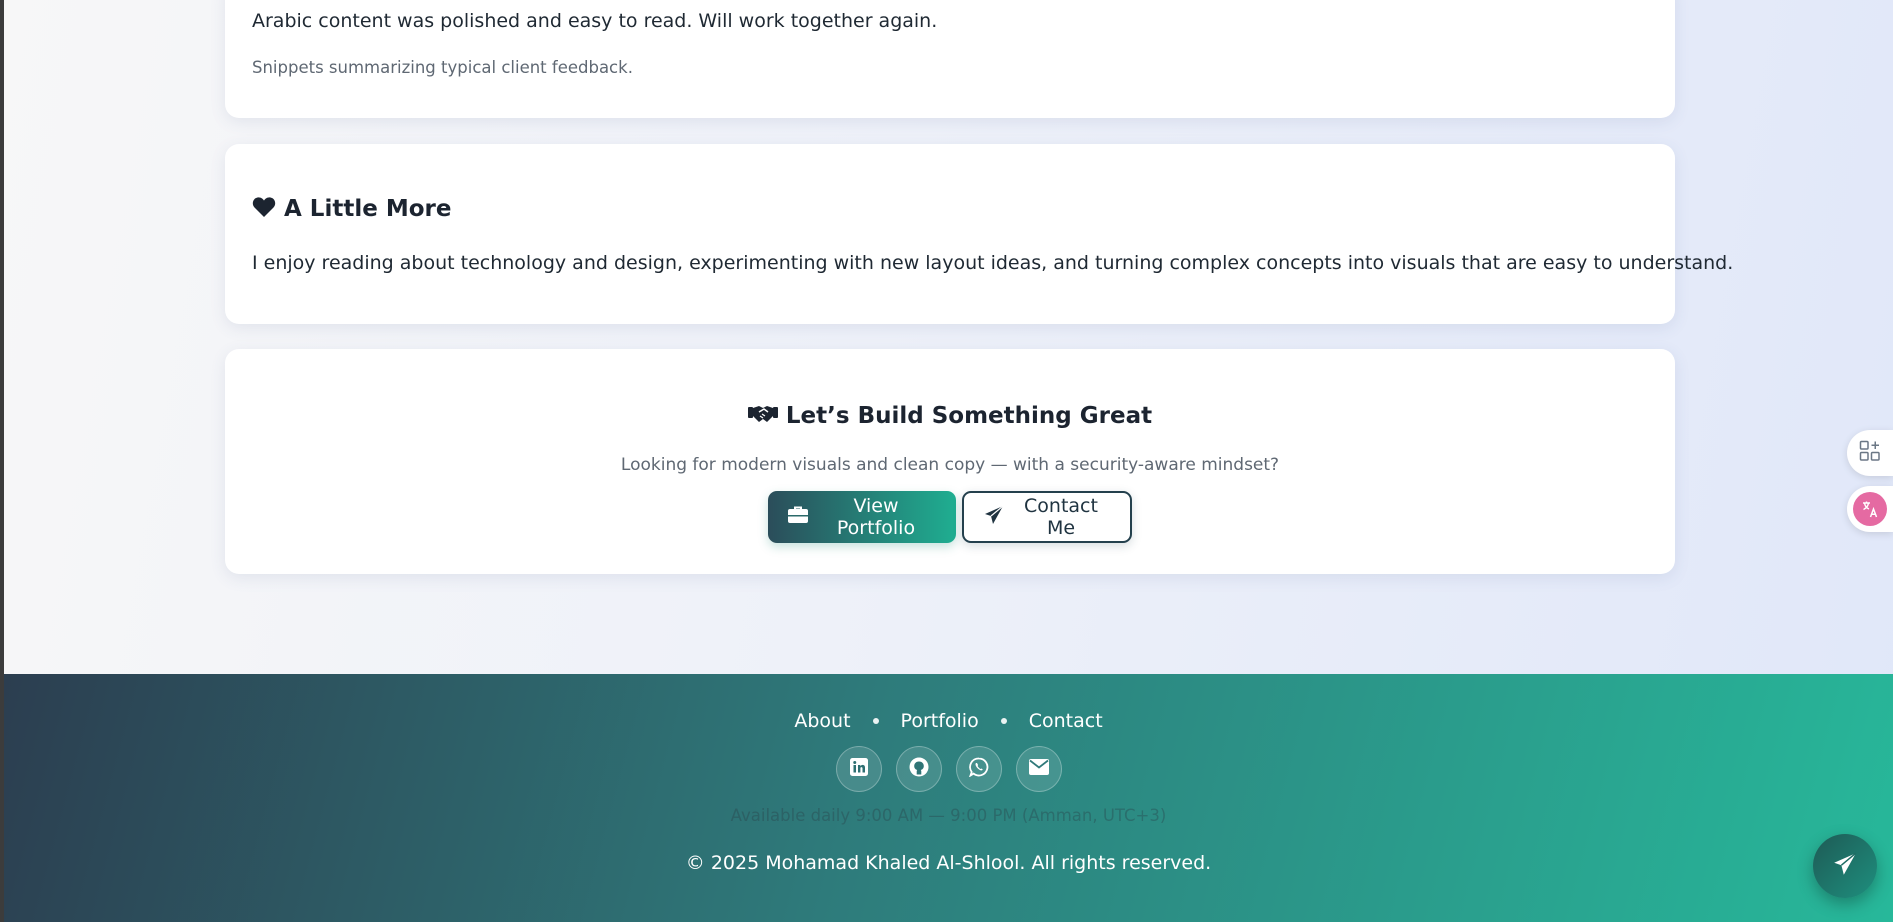 This screenshot has width=1893, height=922. What do you see at coordinates (1066, 721) in the screenshot?
I see `footer-link-contact: Contact` at bounding box center [1066, 721].